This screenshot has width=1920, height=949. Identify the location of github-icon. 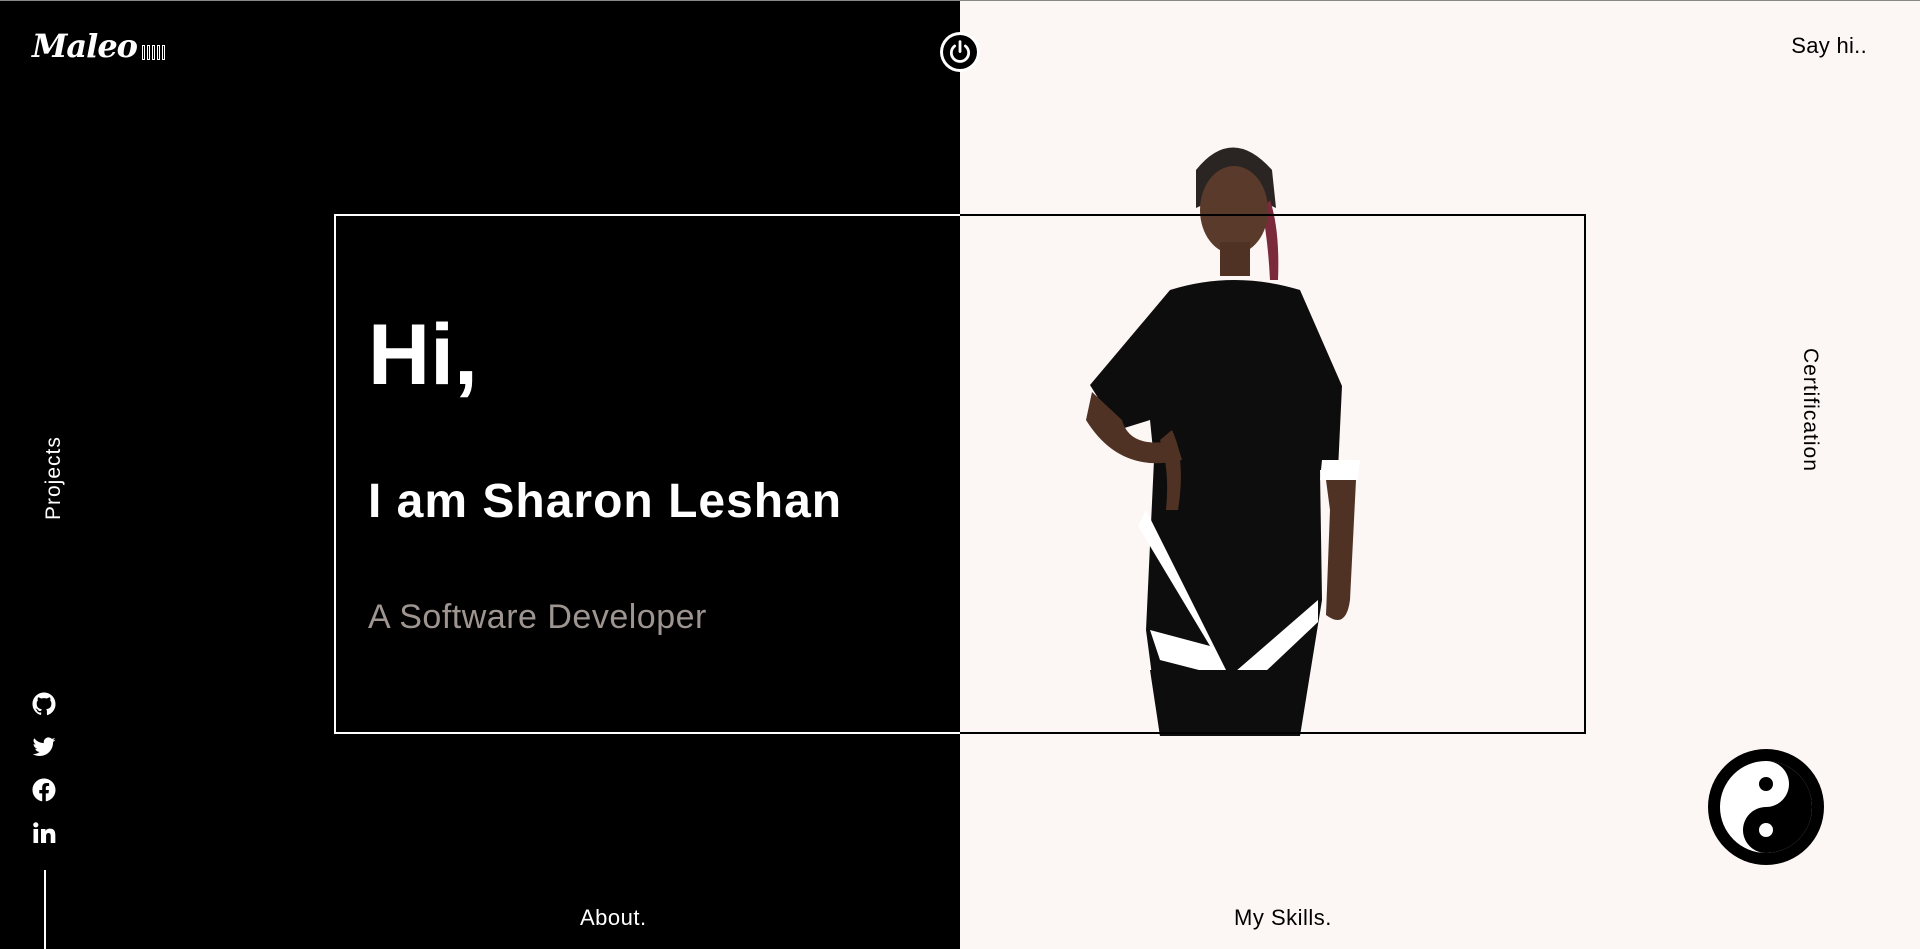
(44, 704).